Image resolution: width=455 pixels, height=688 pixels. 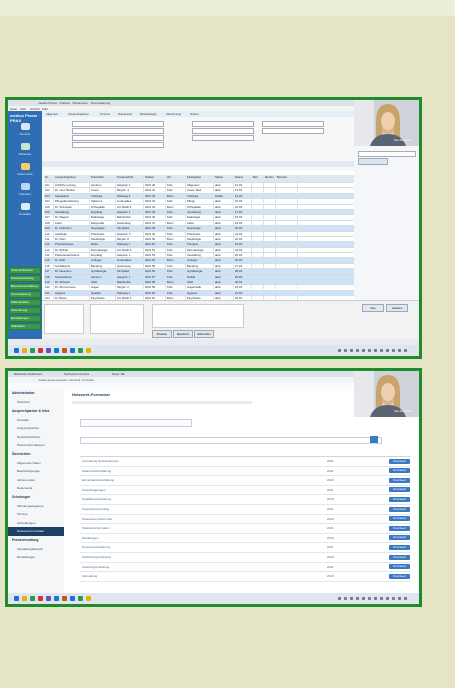 I want to click on form-name-link: Überweisungsformular, so click(x=97, y=519).